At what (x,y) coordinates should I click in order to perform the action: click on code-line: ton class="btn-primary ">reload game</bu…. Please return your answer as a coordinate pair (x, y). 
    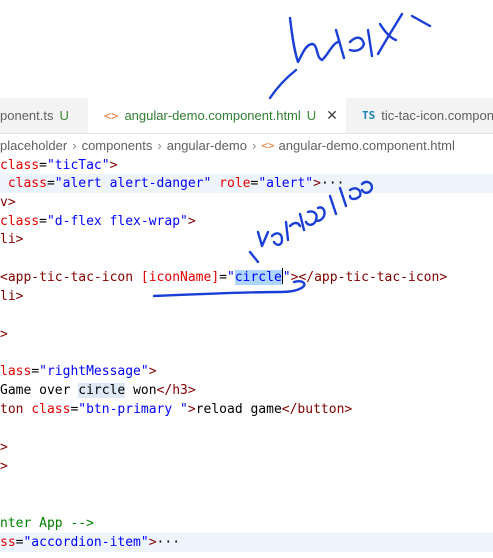
    Looking at the image, I should click on (176, 409).